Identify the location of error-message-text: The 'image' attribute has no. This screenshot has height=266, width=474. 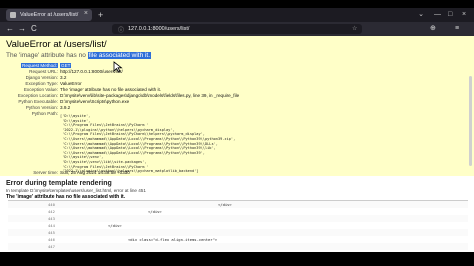
(47, 55).